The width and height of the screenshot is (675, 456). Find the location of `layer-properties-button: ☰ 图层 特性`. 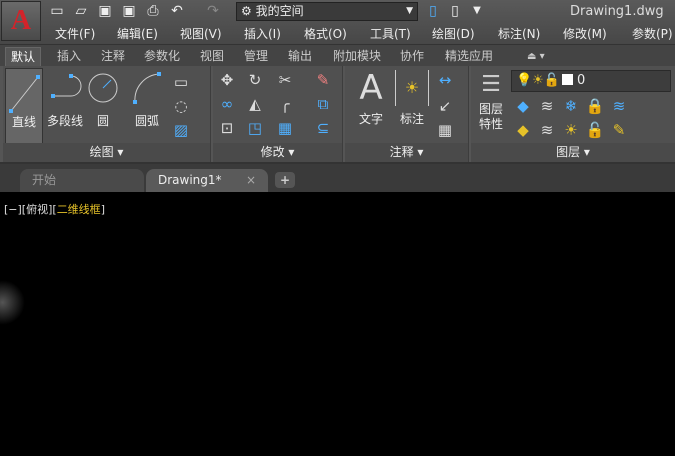

layer-properties-button: ☰ 图层 特性 is located at coordinates (491, 106).